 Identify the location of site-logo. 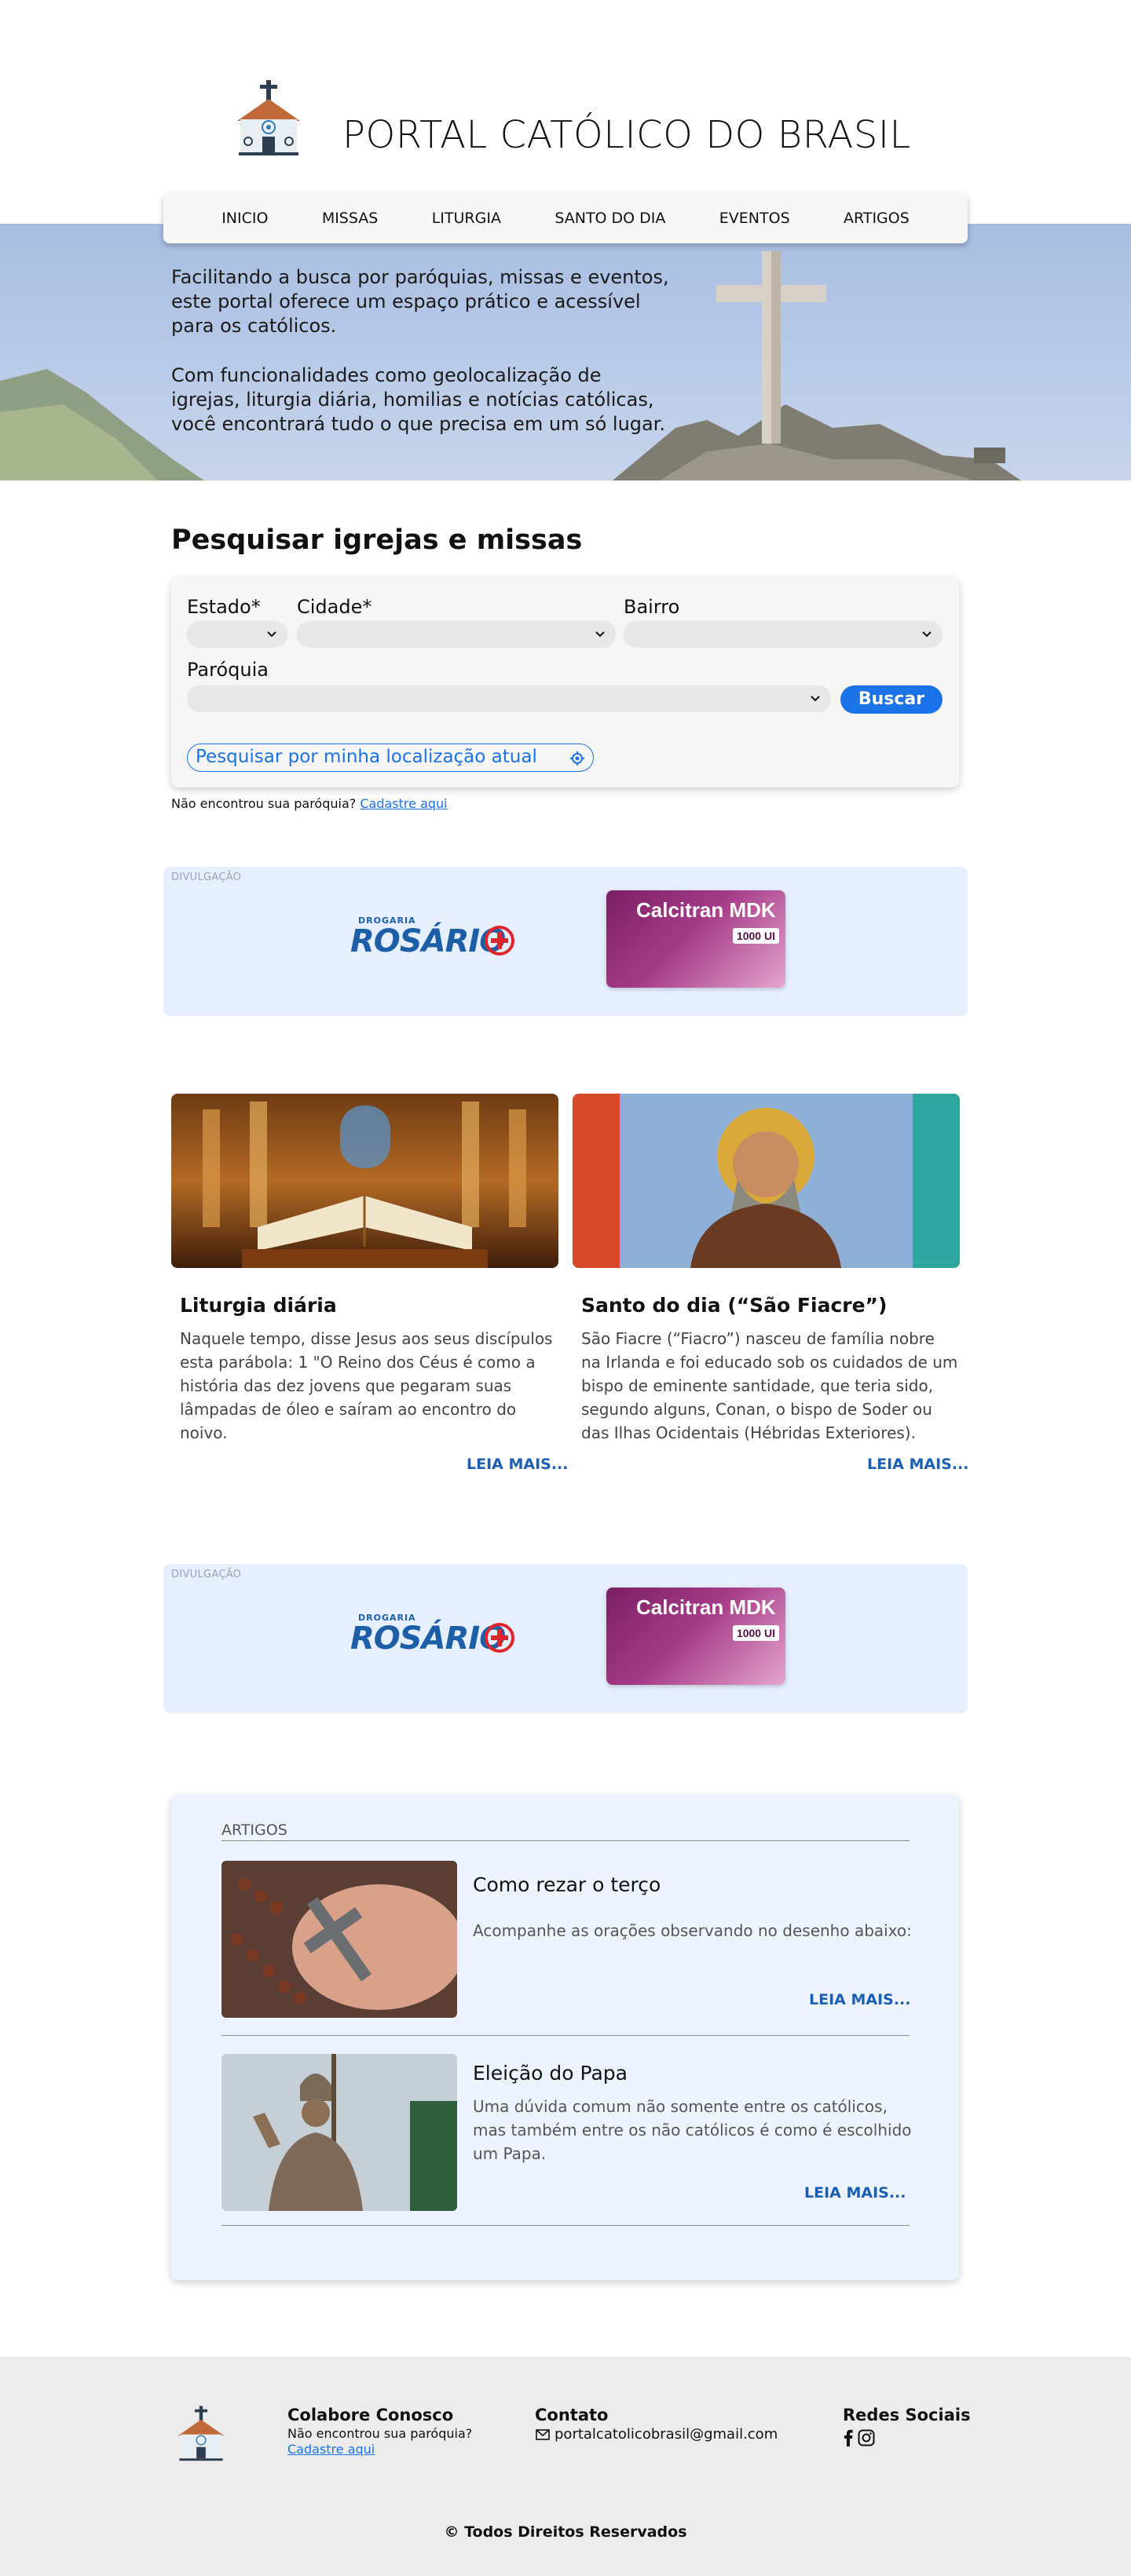
(268, 119).